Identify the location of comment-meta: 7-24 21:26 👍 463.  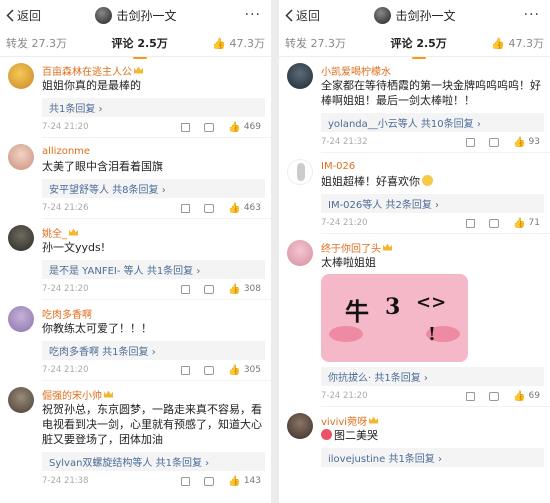
(153, 208).